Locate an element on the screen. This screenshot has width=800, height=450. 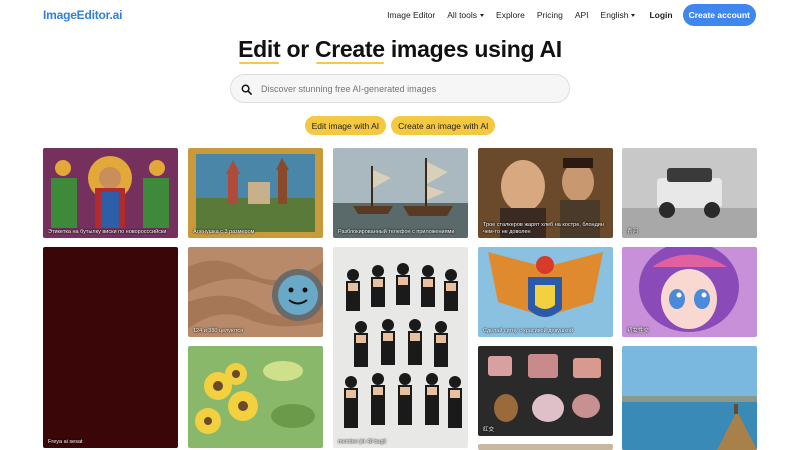
gallery-card-sea is located at coordinates (689, 398).